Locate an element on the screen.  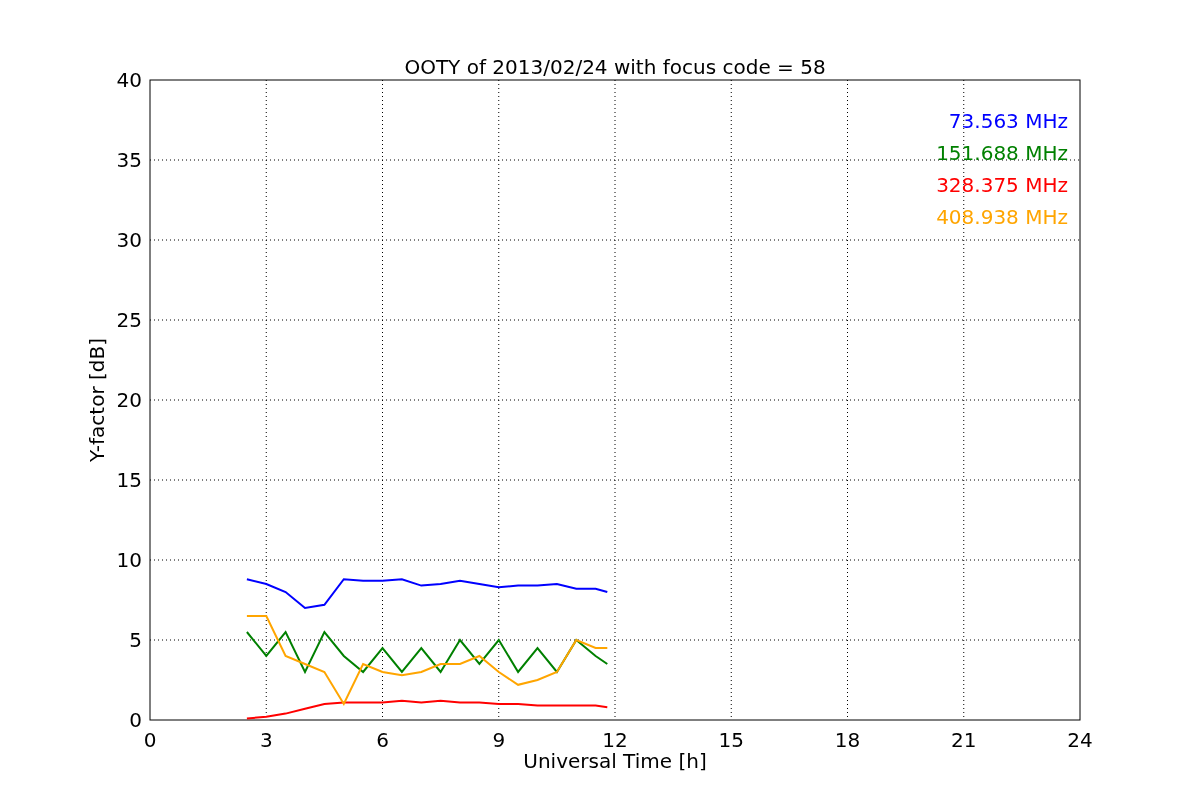
y-tick-label: 20 is located at coordinates (129, 400).